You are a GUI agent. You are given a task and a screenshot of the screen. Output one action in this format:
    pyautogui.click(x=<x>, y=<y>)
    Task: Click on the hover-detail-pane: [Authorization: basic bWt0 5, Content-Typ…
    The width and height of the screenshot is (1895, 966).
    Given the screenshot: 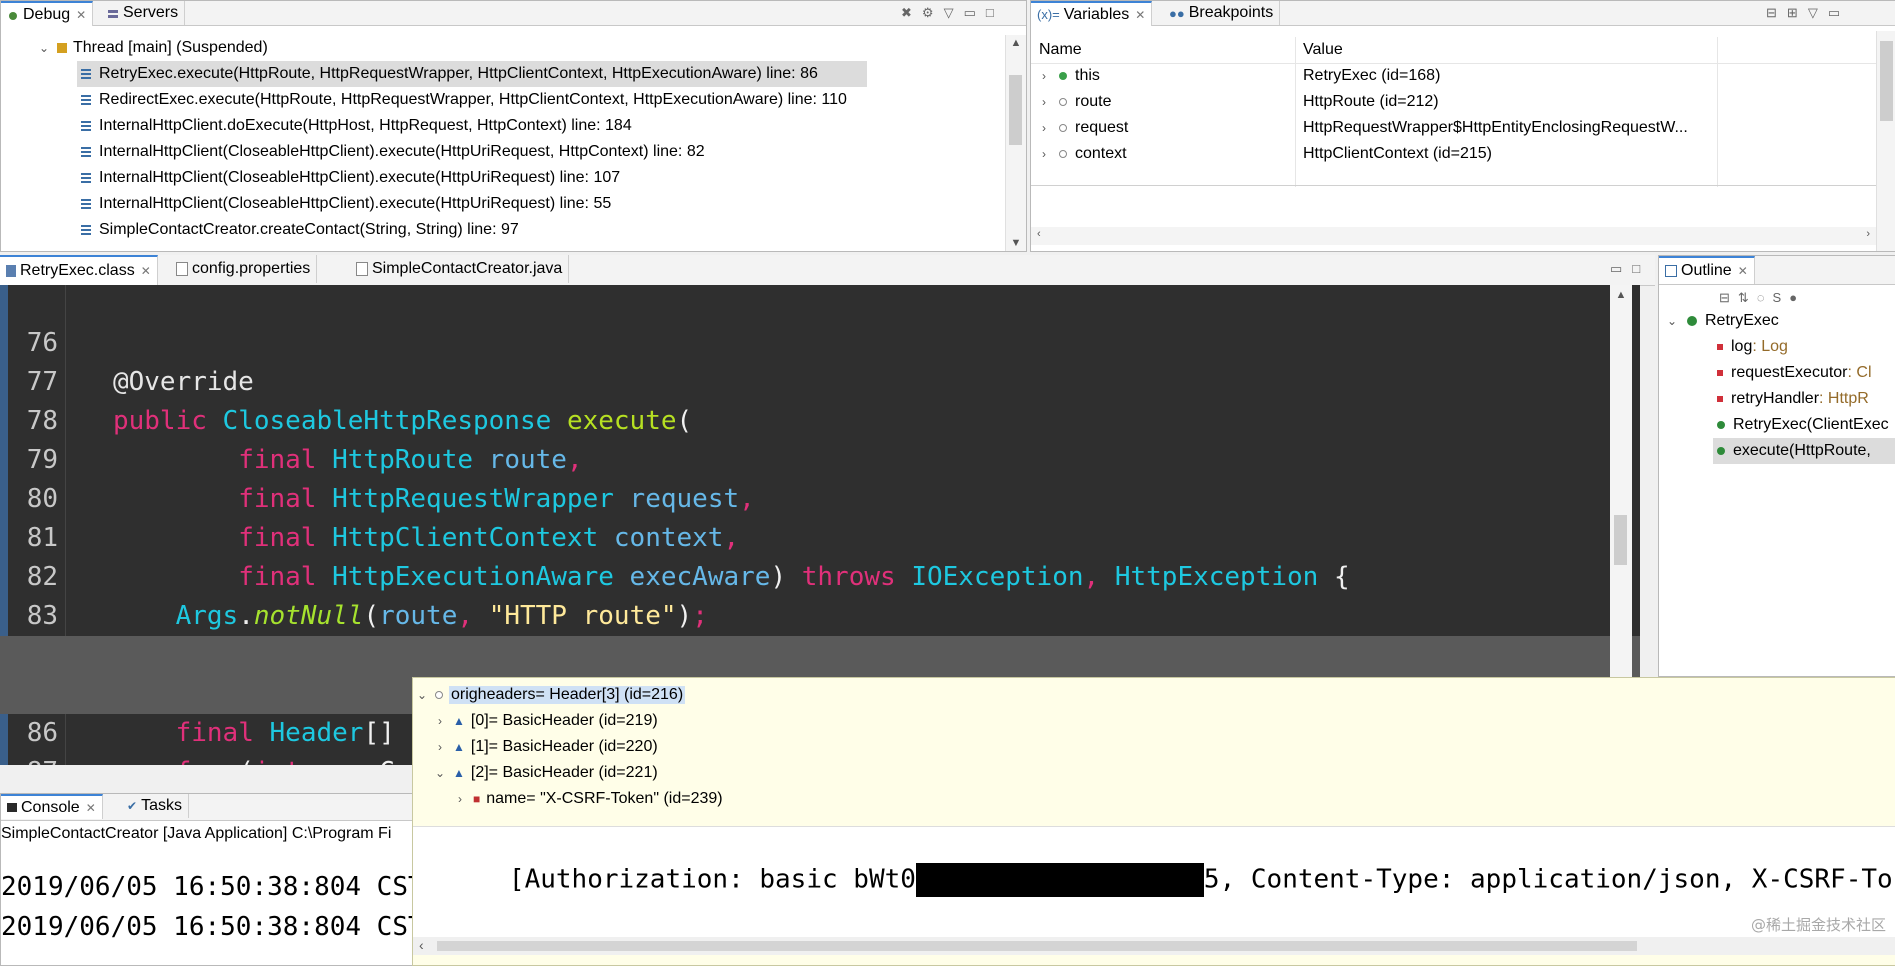 What is the action you would take?
    pyautogui.click(x=1154, y=890)
    